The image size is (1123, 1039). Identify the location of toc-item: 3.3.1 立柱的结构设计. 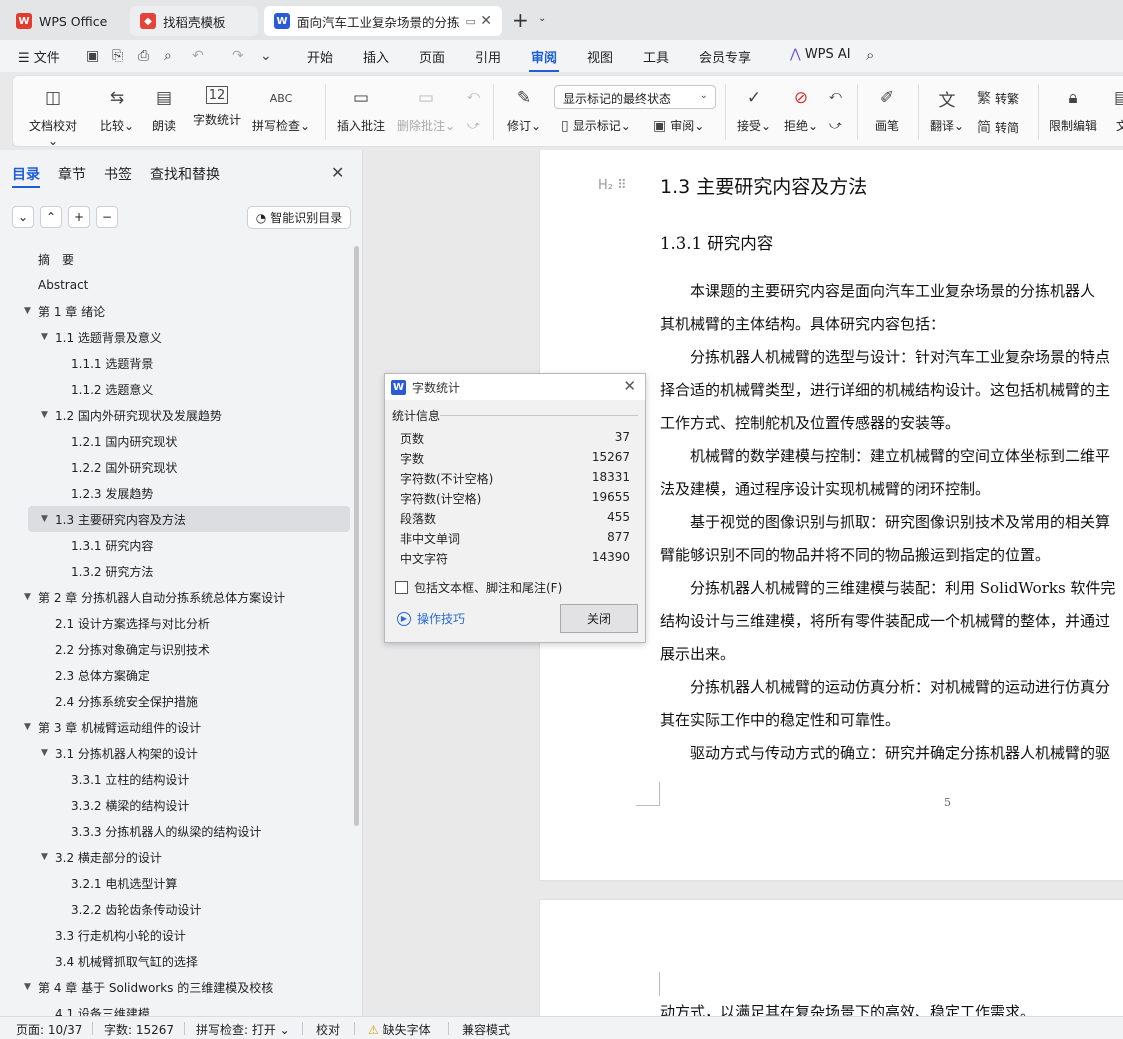
(177, 779).